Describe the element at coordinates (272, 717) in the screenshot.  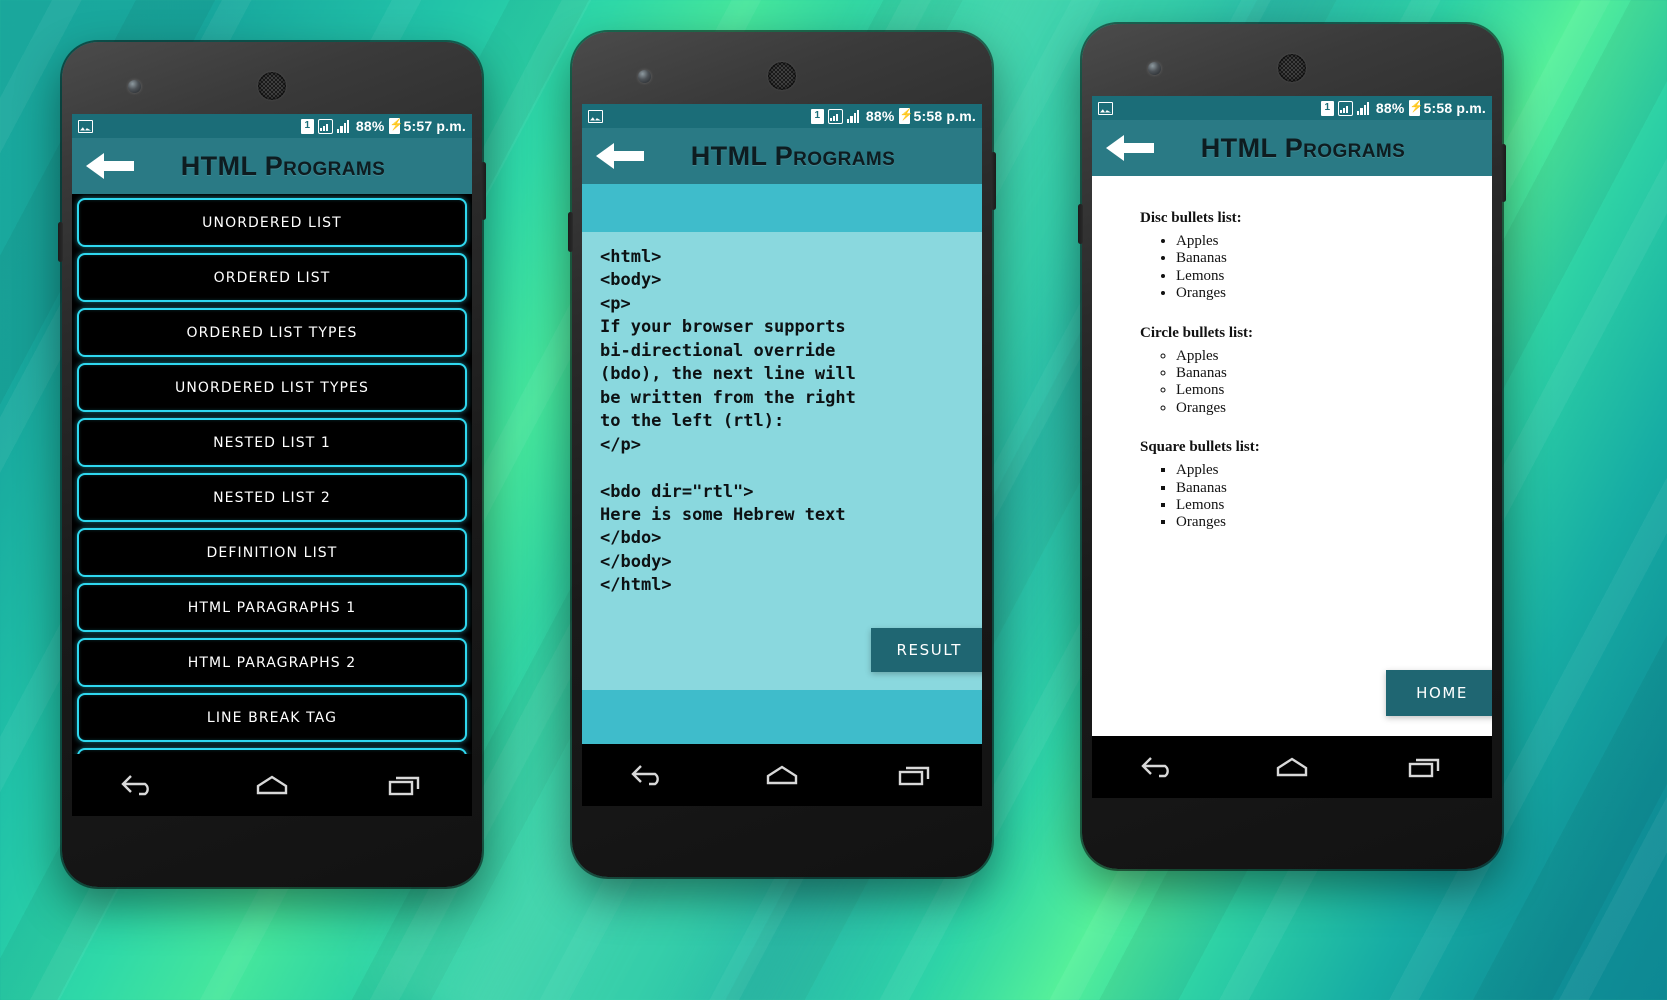
I see `menu-item-line-break-tag: Line break tag` at that location.